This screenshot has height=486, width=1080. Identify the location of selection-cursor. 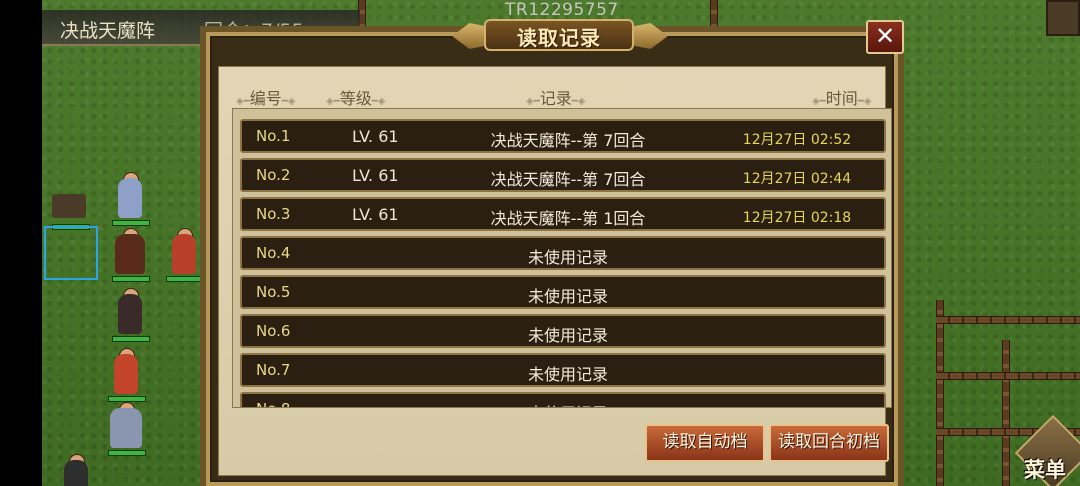
(71, 253).